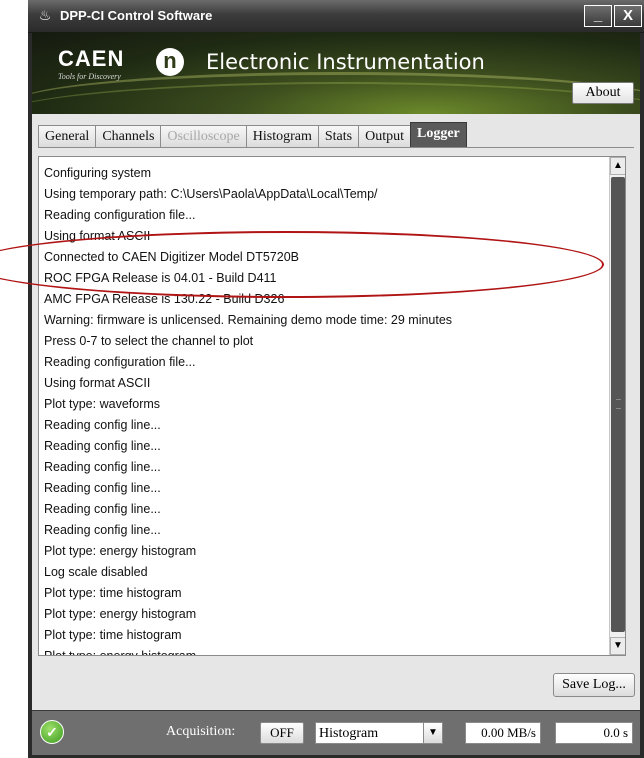 Image resolution: width=644 pixels, height=758 pixels. I want to click on tab-oscilloscope: Oscilloscope, so click(203, 136).